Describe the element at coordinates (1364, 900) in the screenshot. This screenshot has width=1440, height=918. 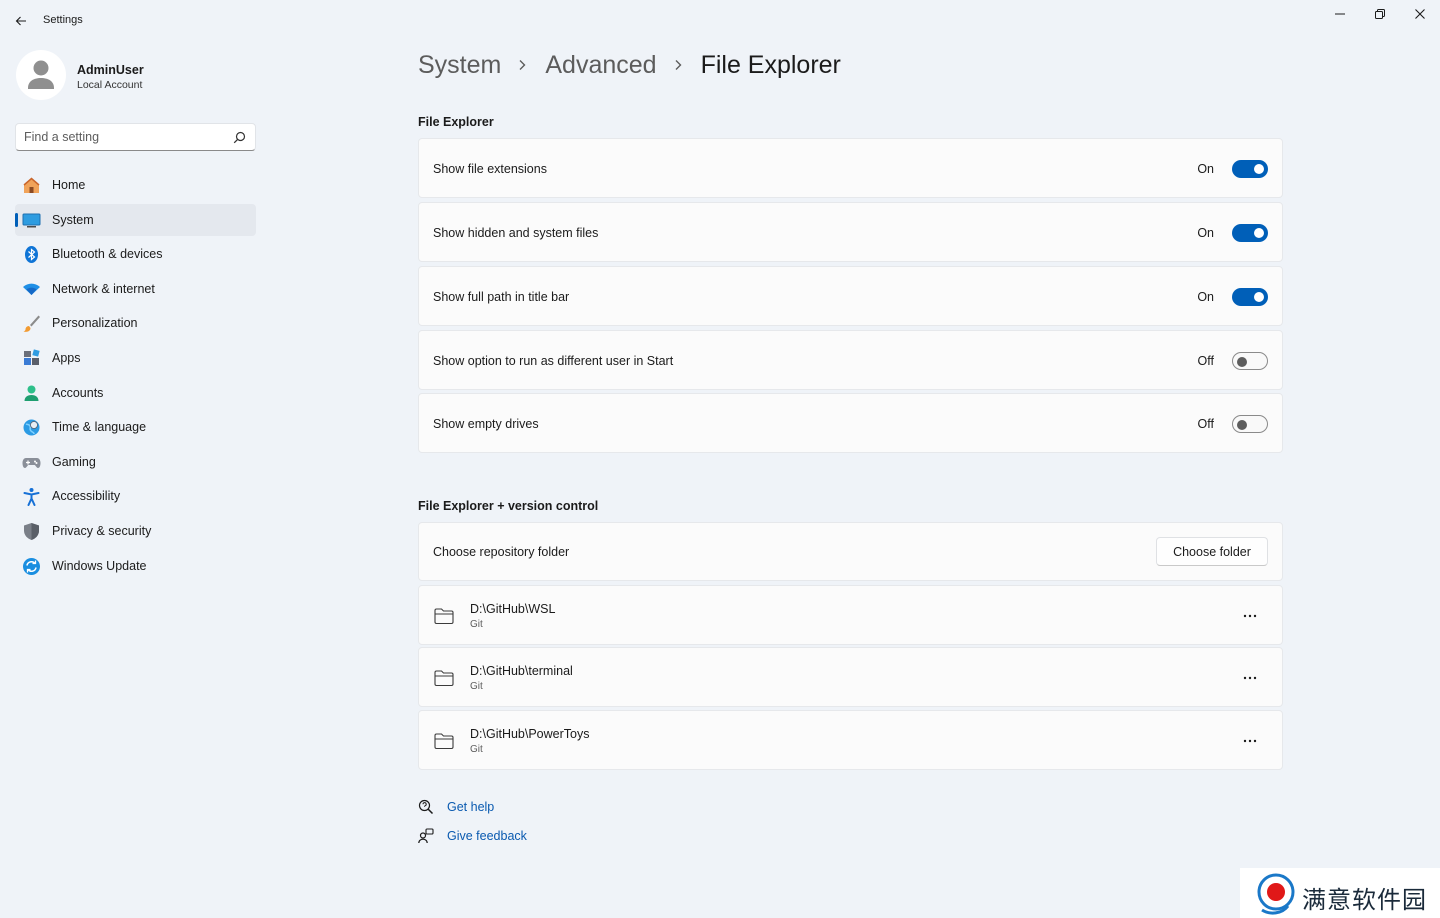
I see `watermark-text: 满意软件园` at that location.